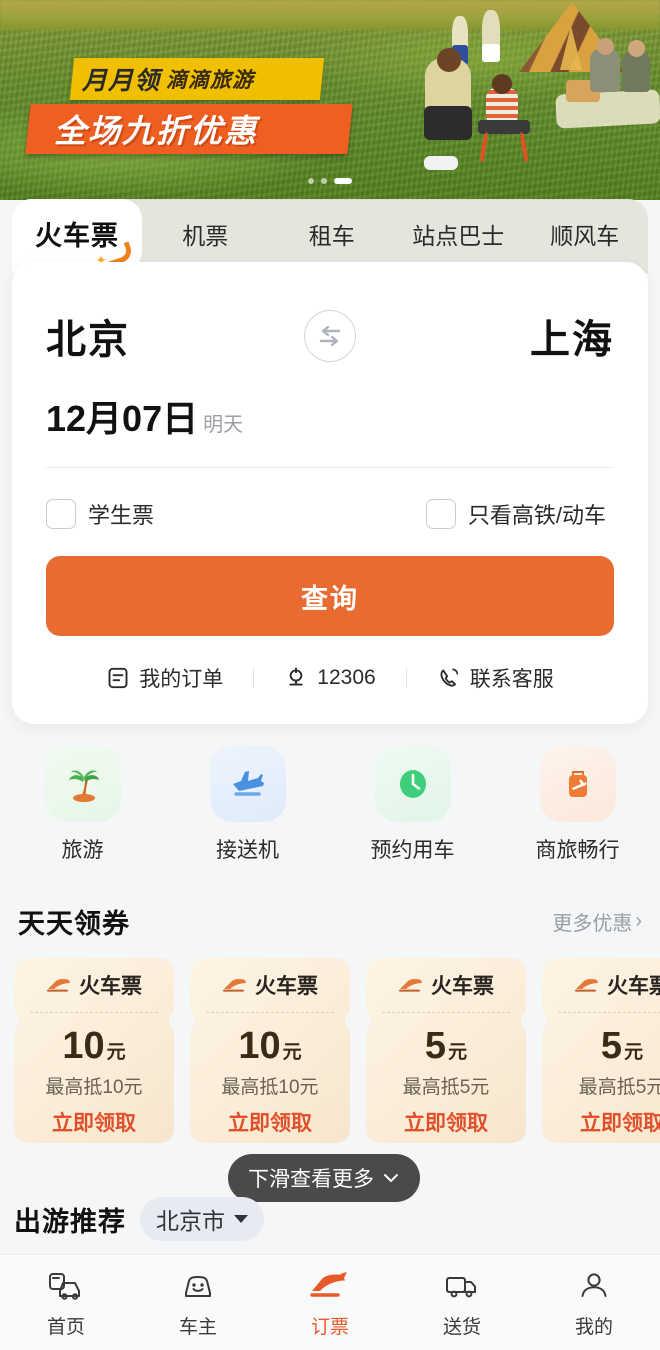 This screenshot has height=1350, width=660. What do you see at coordinates (461, 1327) in the screenshot?
I see `nav-label: 送货` at bounding box center [461, 1327].